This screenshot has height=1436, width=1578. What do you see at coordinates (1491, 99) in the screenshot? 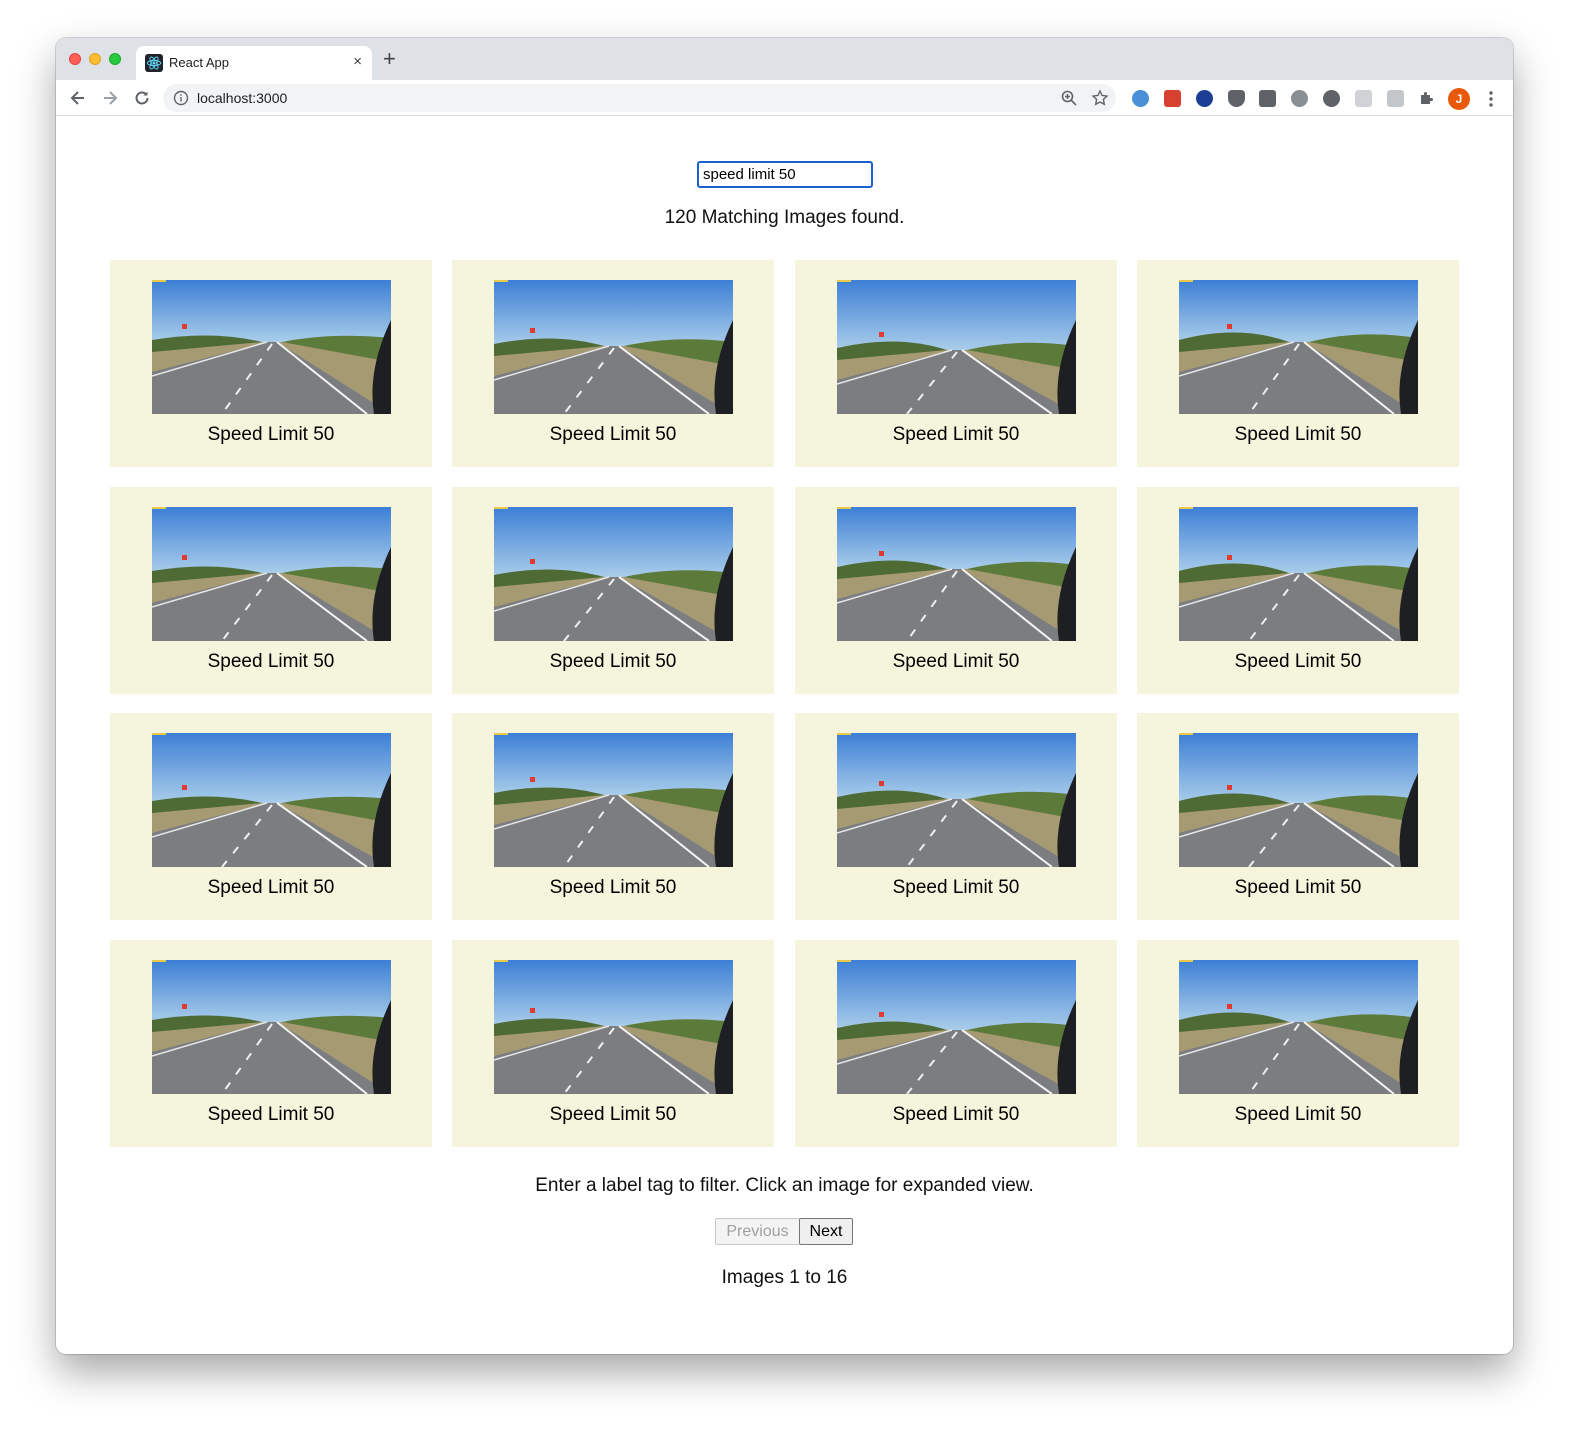
I see `more-menu-icon` at bounding box center [1491, 99].